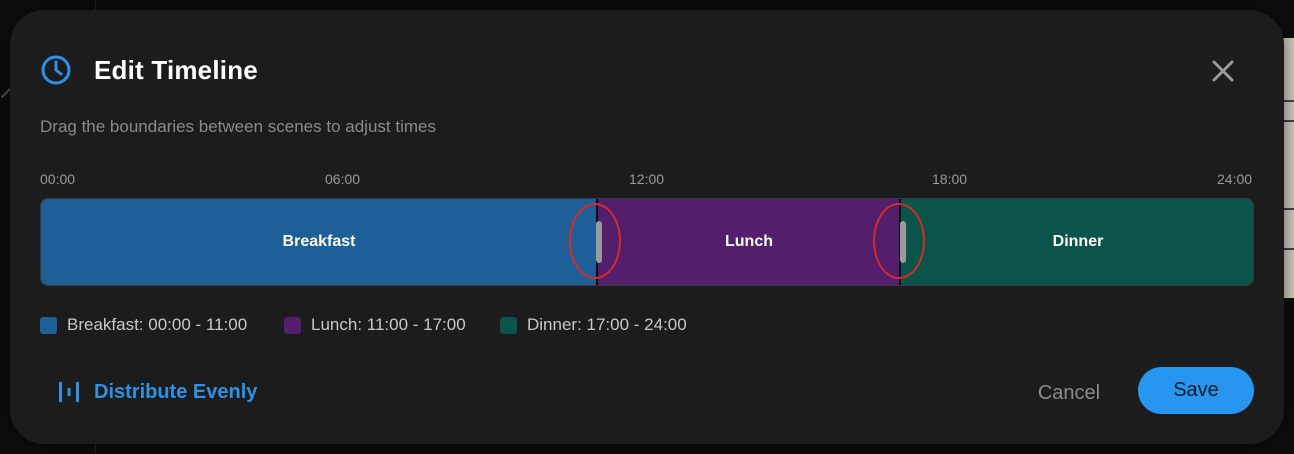 The width and height of the screenshot is (1294, 454). Describe the element at coordinates (1235, 179) in the screenshot. I see `timeline-tick: 24:00` at that location.